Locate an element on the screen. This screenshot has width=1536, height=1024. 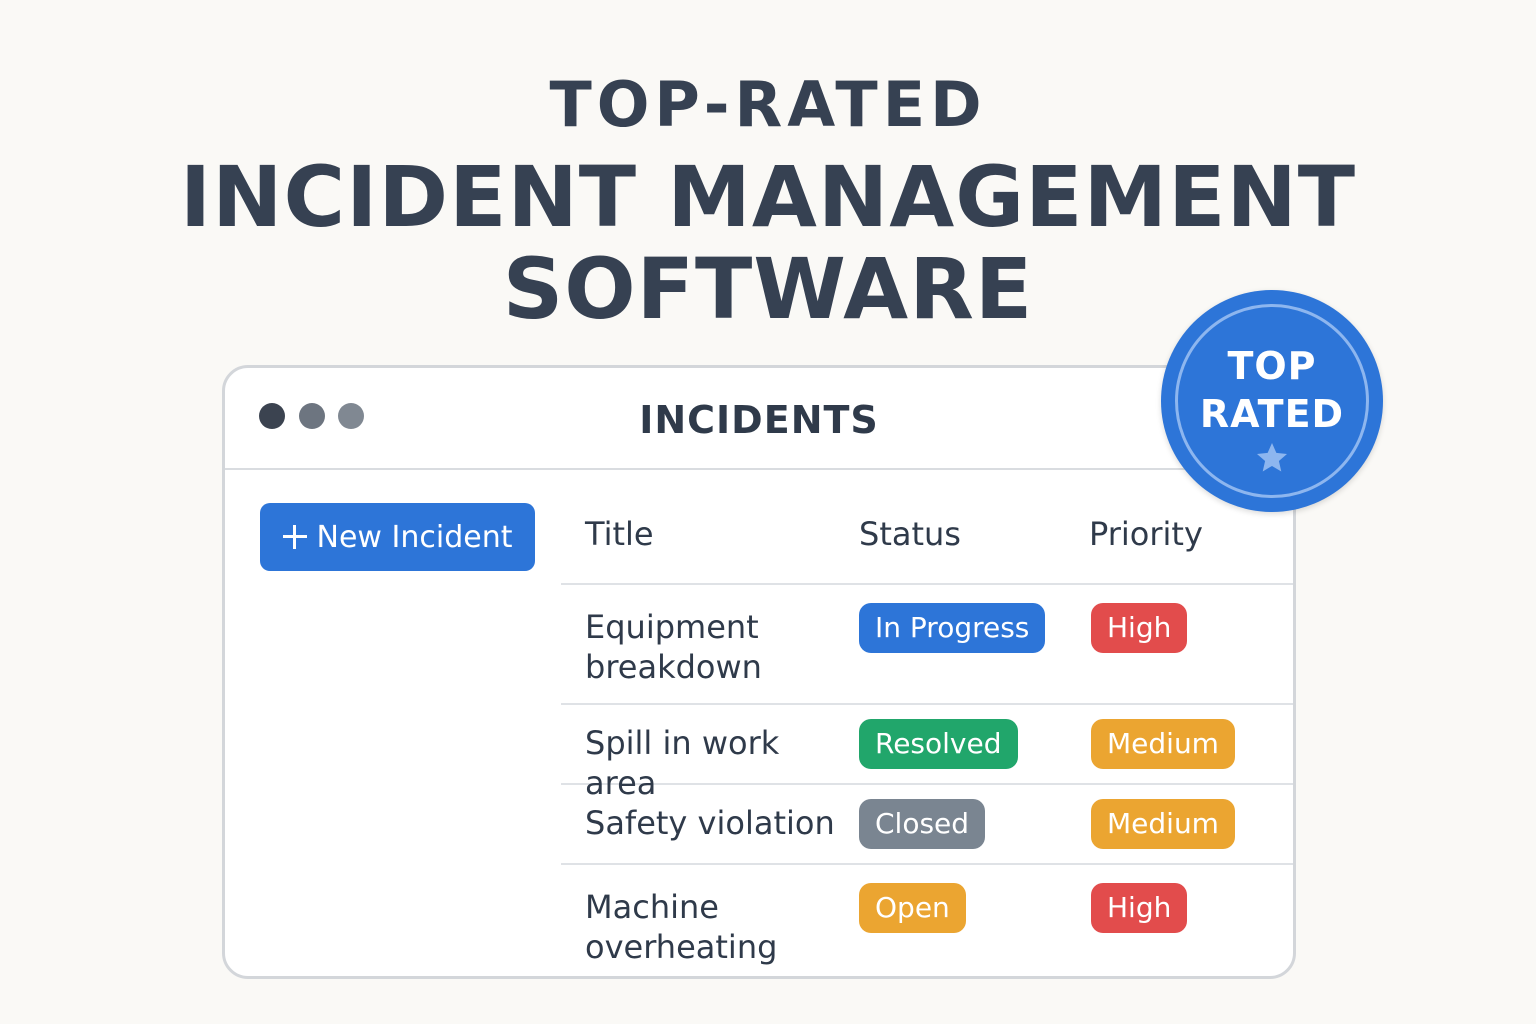
column-header-status: Status is located at coordinates (910, 534).